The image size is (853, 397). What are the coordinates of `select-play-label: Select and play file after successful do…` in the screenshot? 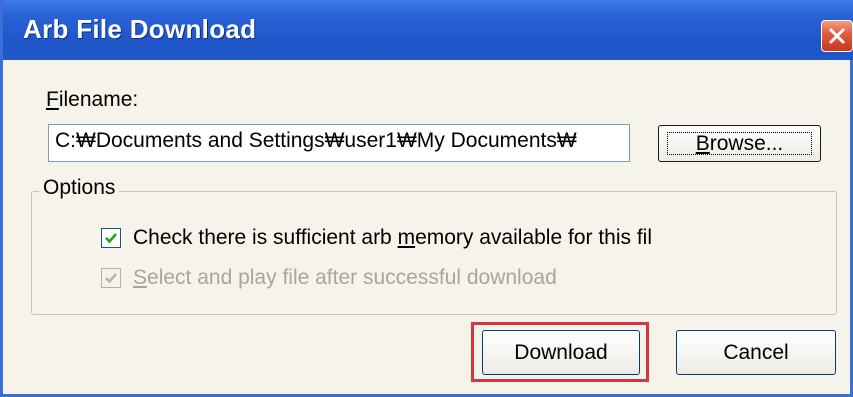 It's located at (345, 278).